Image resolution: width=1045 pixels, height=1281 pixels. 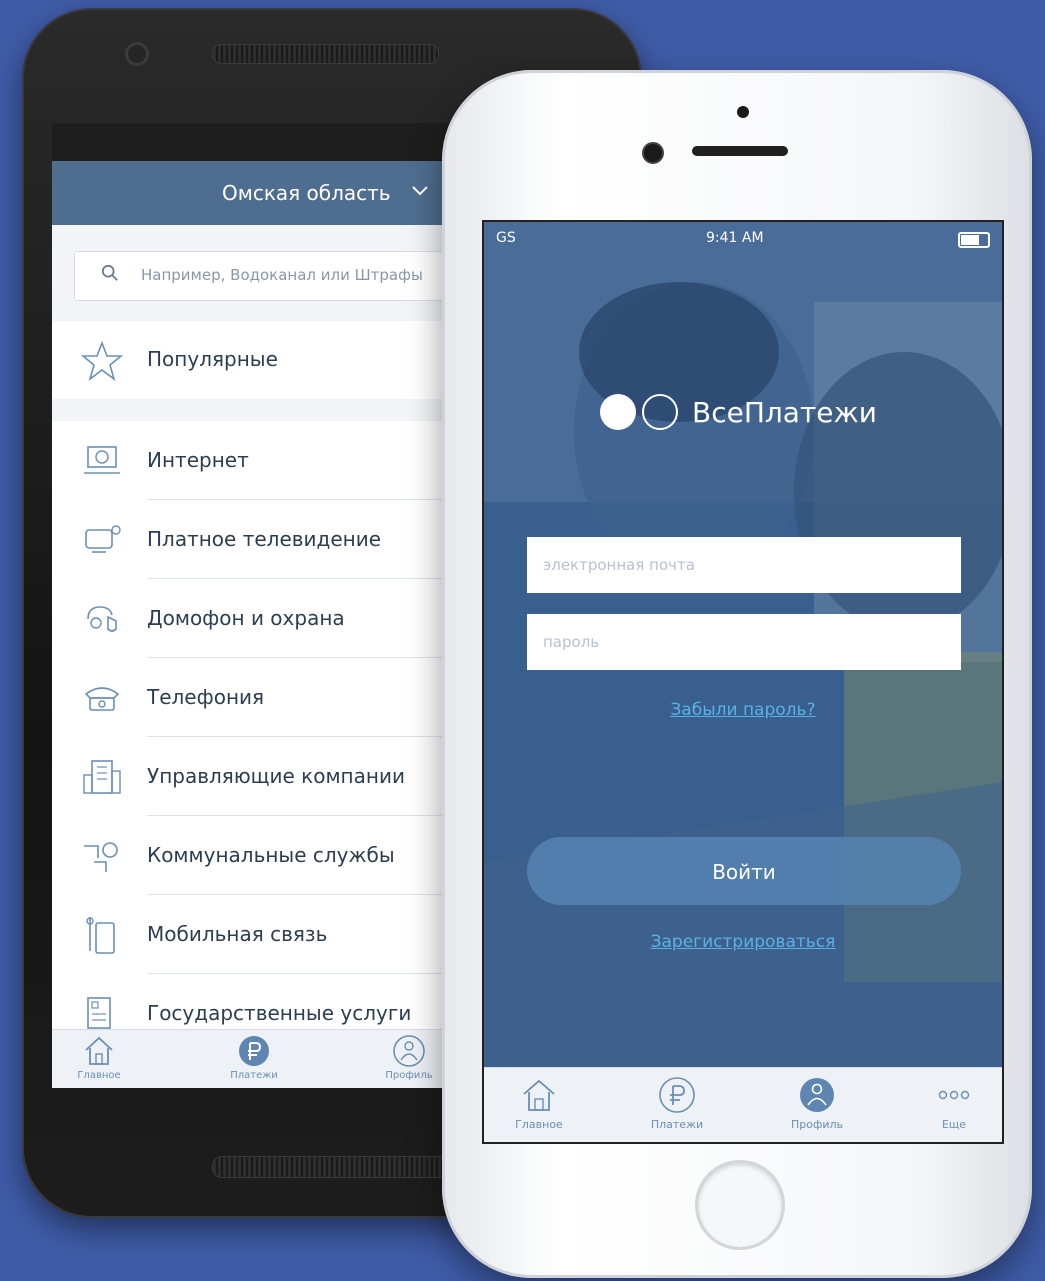 What do you see at coordinates (974, 240) in the screenshot?
I see `battery-icon` at bounding box center [974, 240].